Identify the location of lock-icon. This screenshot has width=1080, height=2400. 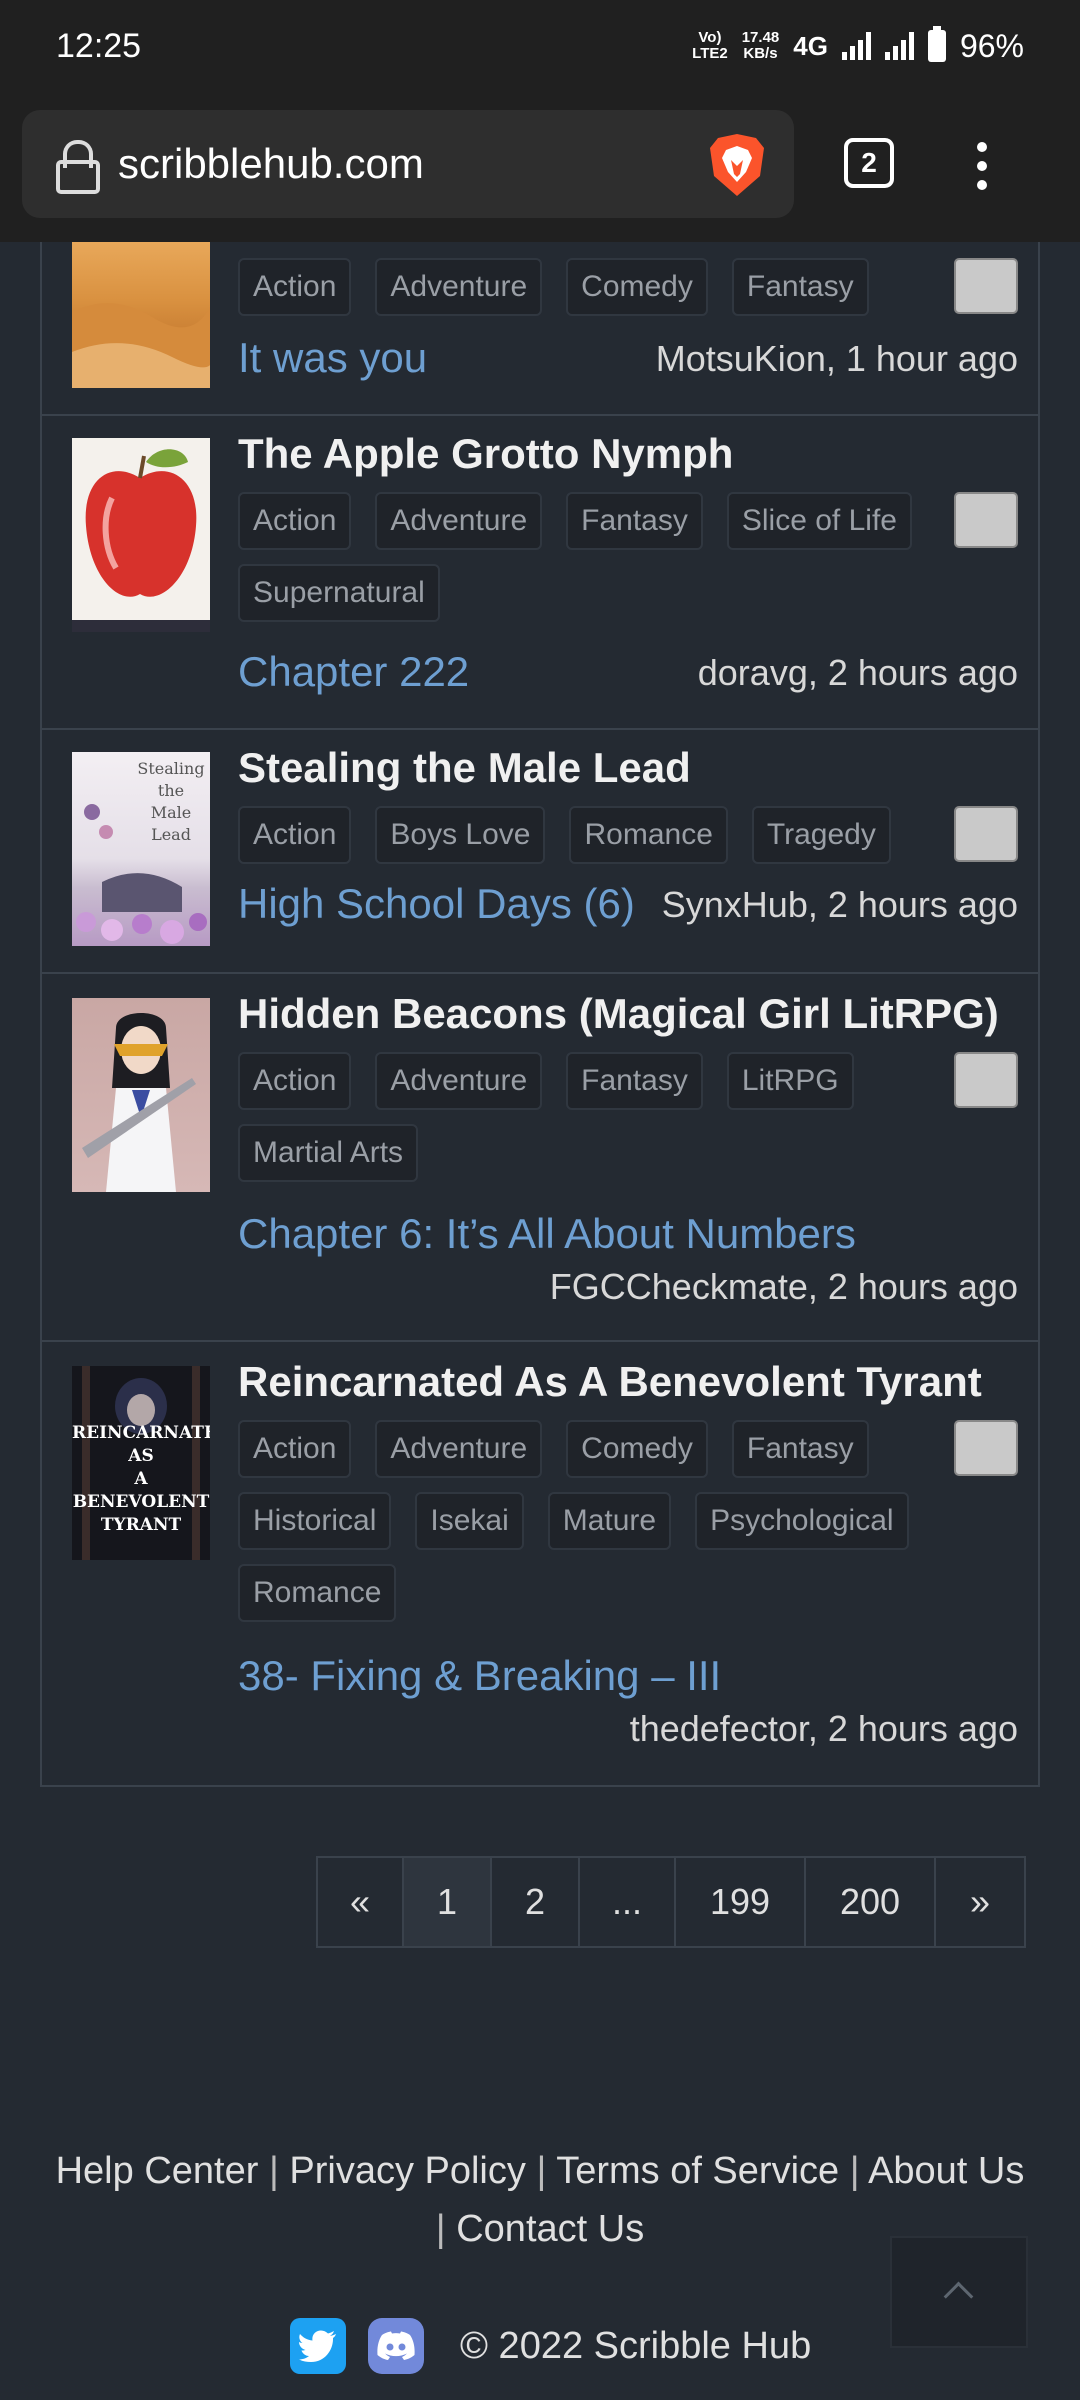
(78, 167).